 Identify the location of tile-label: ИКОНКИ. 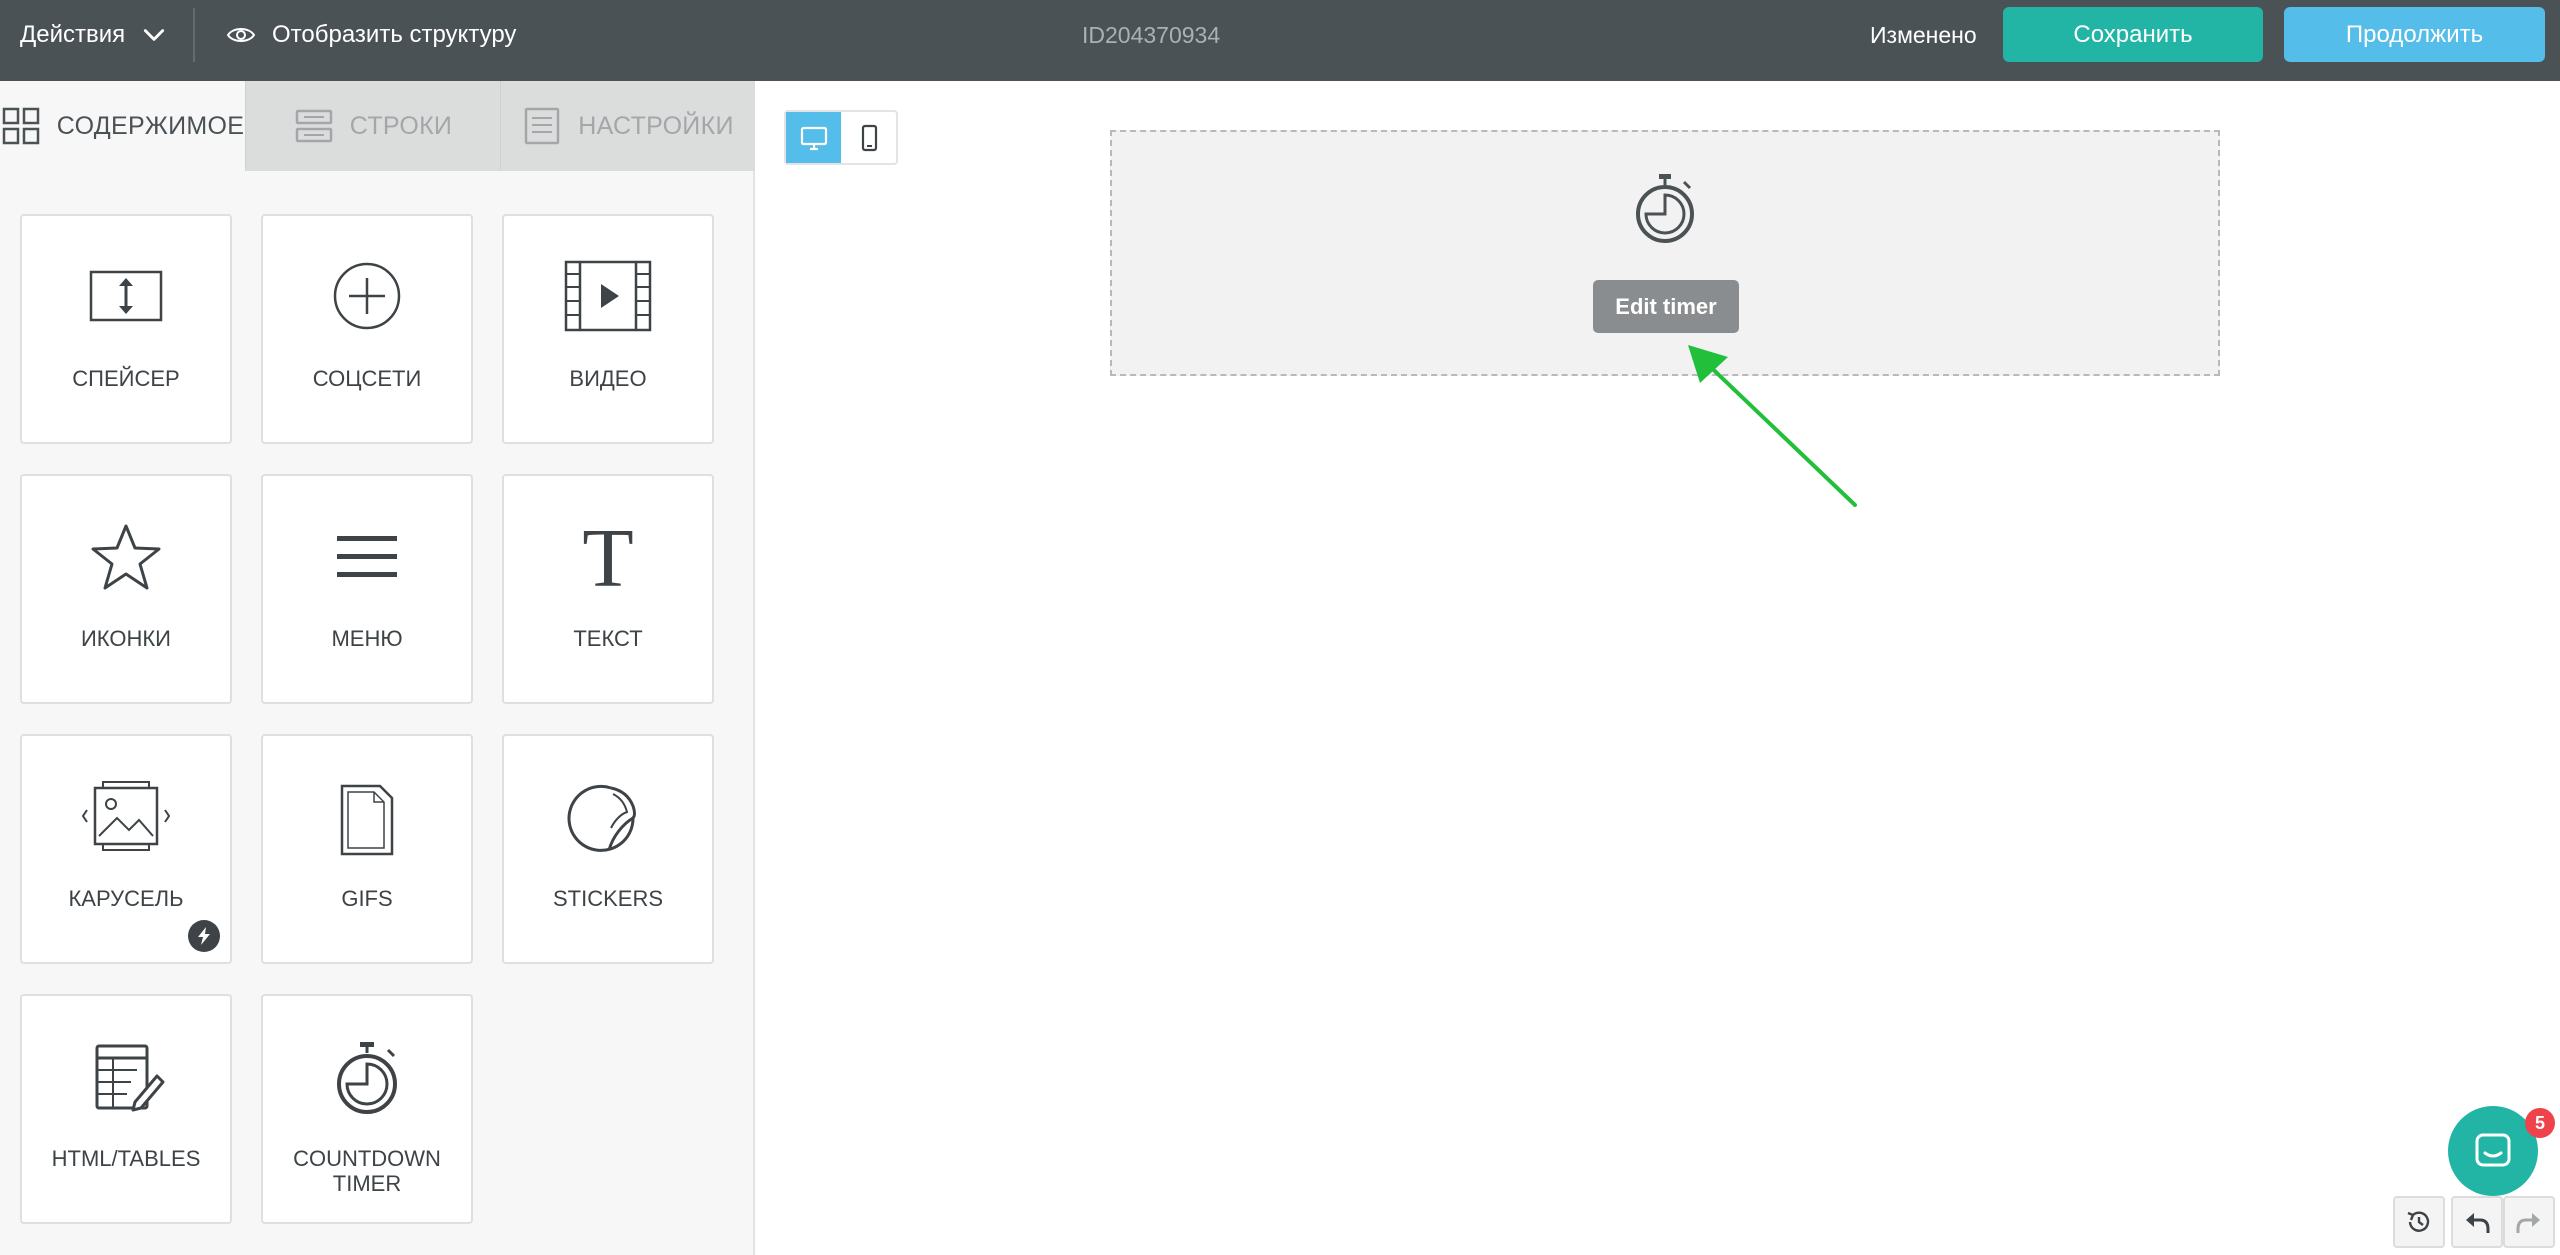
(125, 638).